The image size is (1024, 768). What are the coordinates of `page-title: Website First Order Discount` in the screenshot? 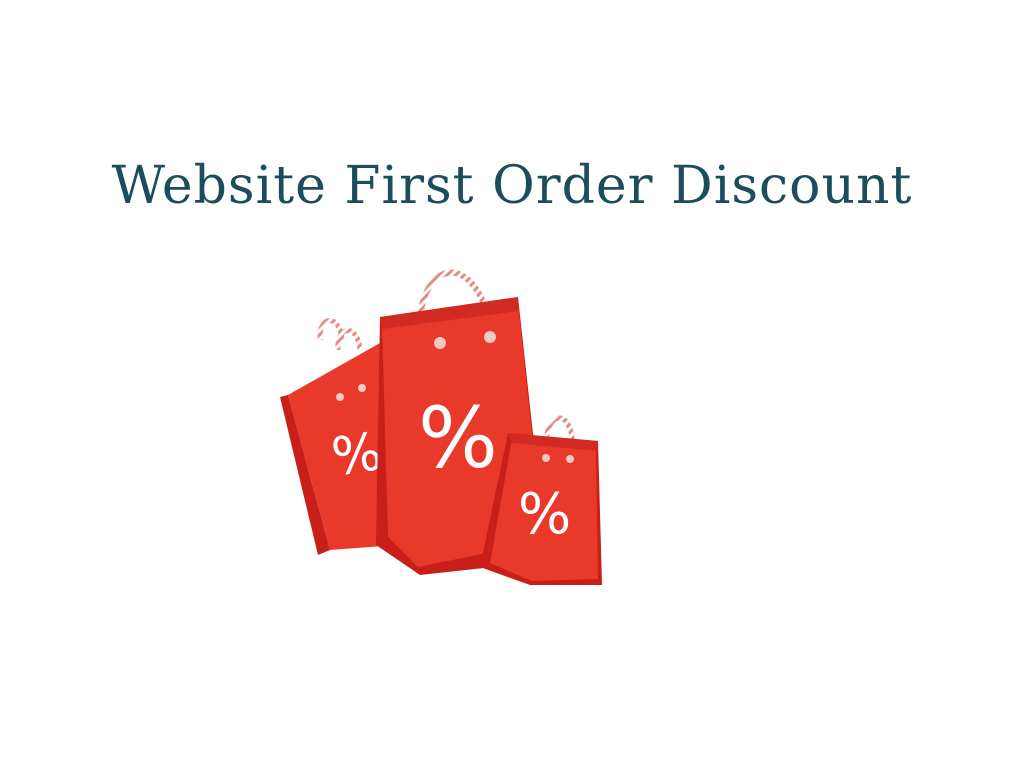 It's located at (512, 186).